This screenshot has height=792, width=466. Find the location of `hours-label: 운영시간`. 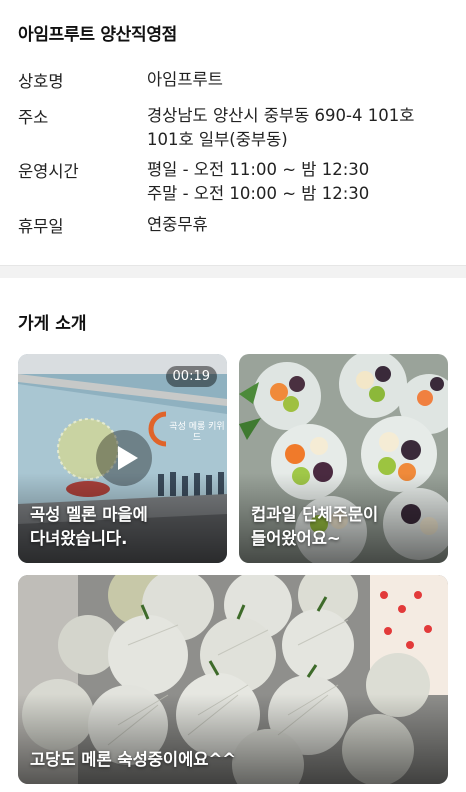

hours-label: 운영시간 is located at coordinates (48, 171).